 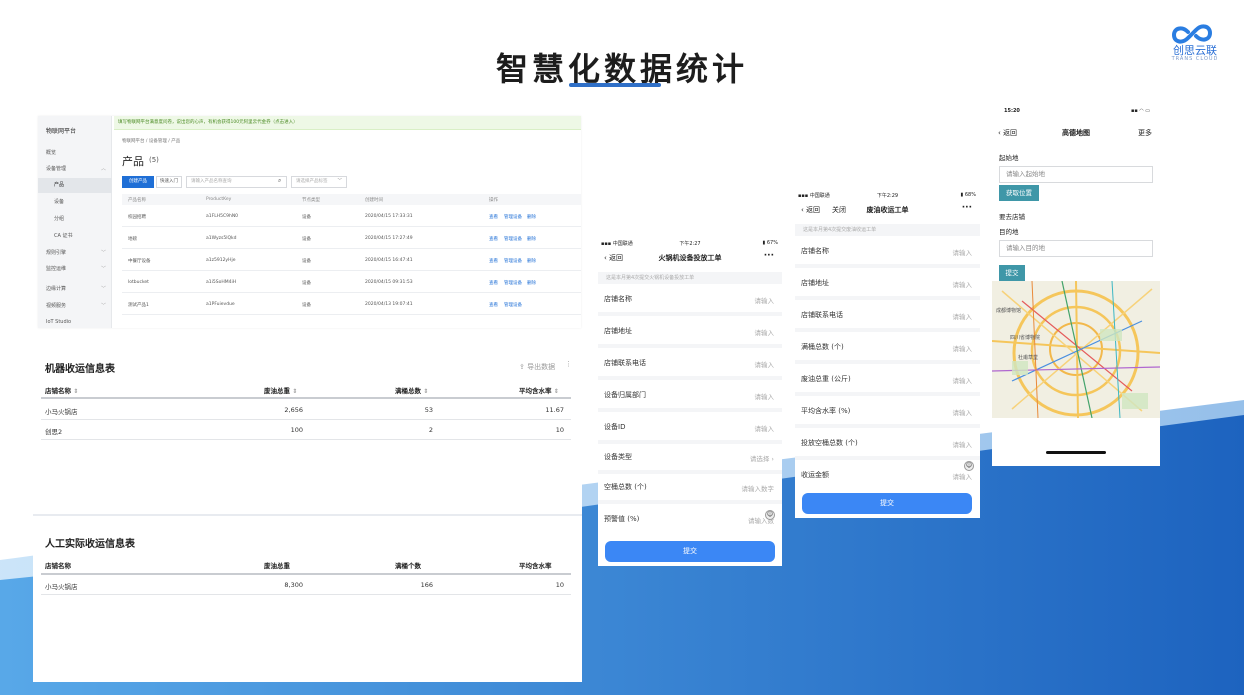 I want to click on quick-start-button: 快速入门, so click(x=169, y=182).